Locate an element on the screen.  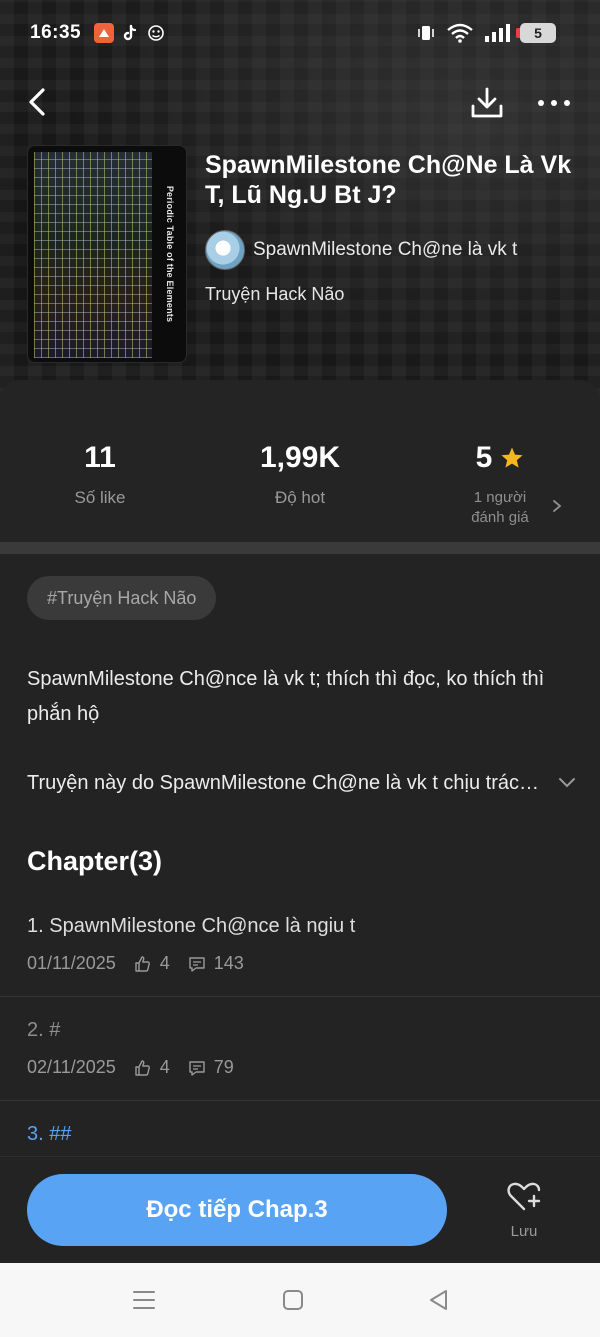
story-genre: Truyện Hack Não is located at coordinates (274, 294).